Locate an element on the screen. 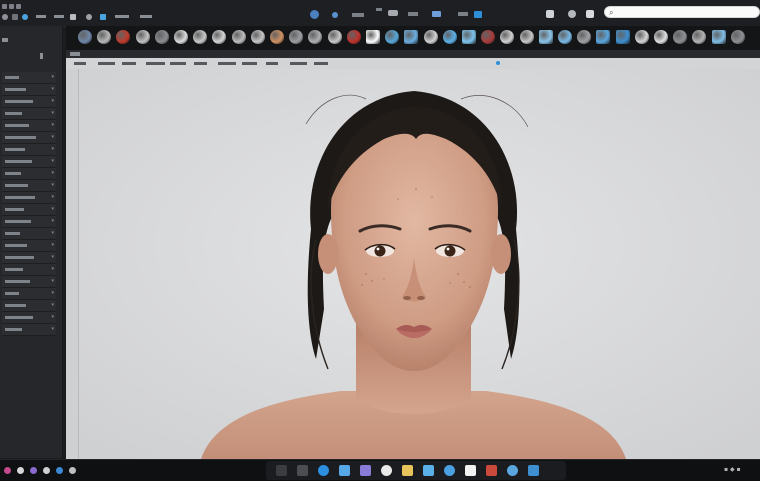 The height and width of the screenshot is (481, 760). ring-icon is located at coordinates (296, 37).